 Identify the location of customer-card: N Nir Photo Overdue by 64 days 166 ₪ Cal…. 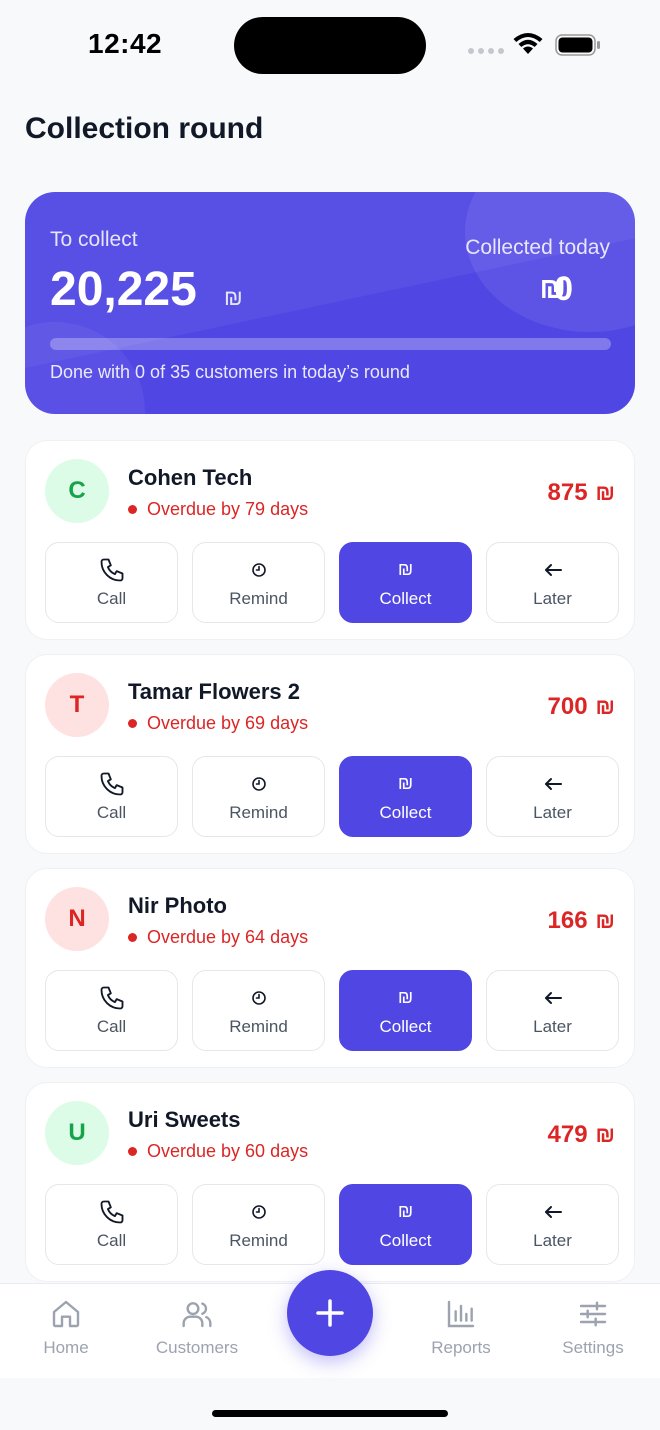
(330, 968).